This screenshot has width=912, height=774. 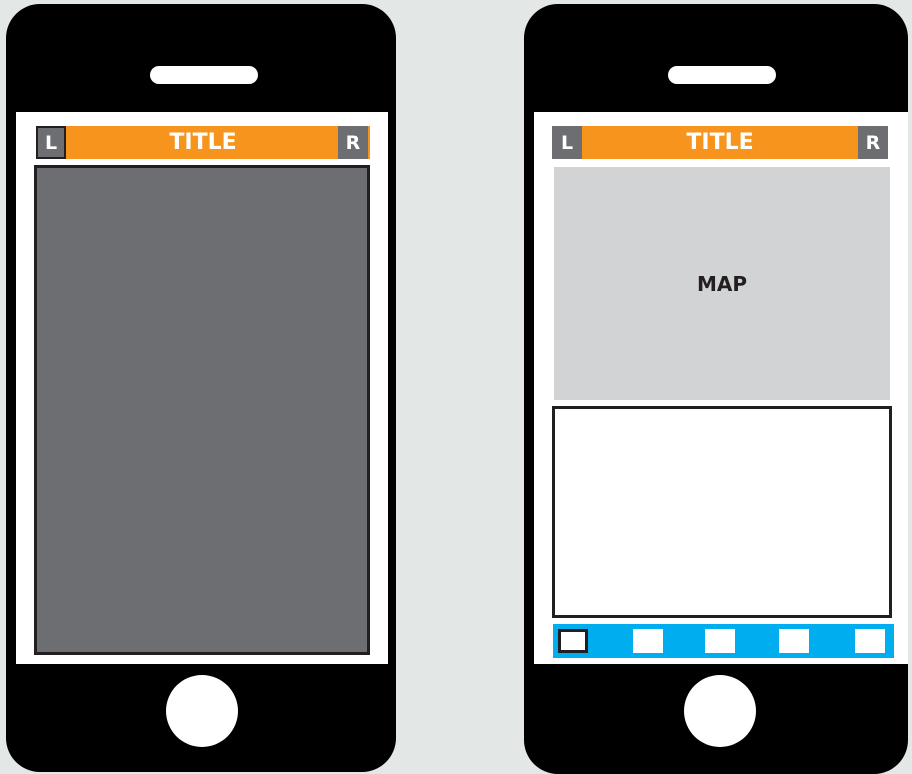 I want to click on tab-bar, so click(x=723, y=641).